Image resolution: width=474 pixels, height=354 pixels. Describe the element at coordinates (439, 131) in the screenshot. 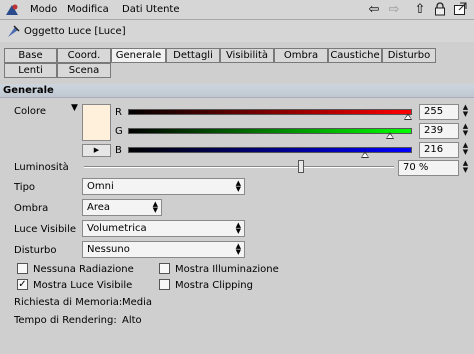

I see `channel-g-value: 239` at that location.